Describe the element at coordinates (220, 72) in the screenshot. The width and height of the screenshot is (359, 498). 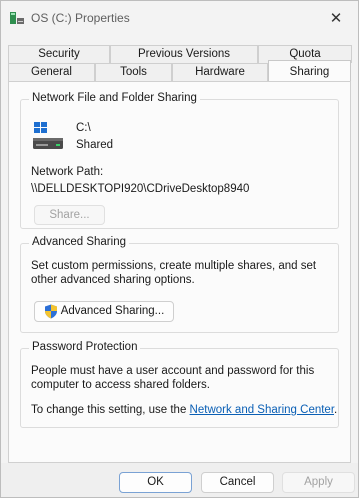
I see `tab-hardware: Hardware` at that location.